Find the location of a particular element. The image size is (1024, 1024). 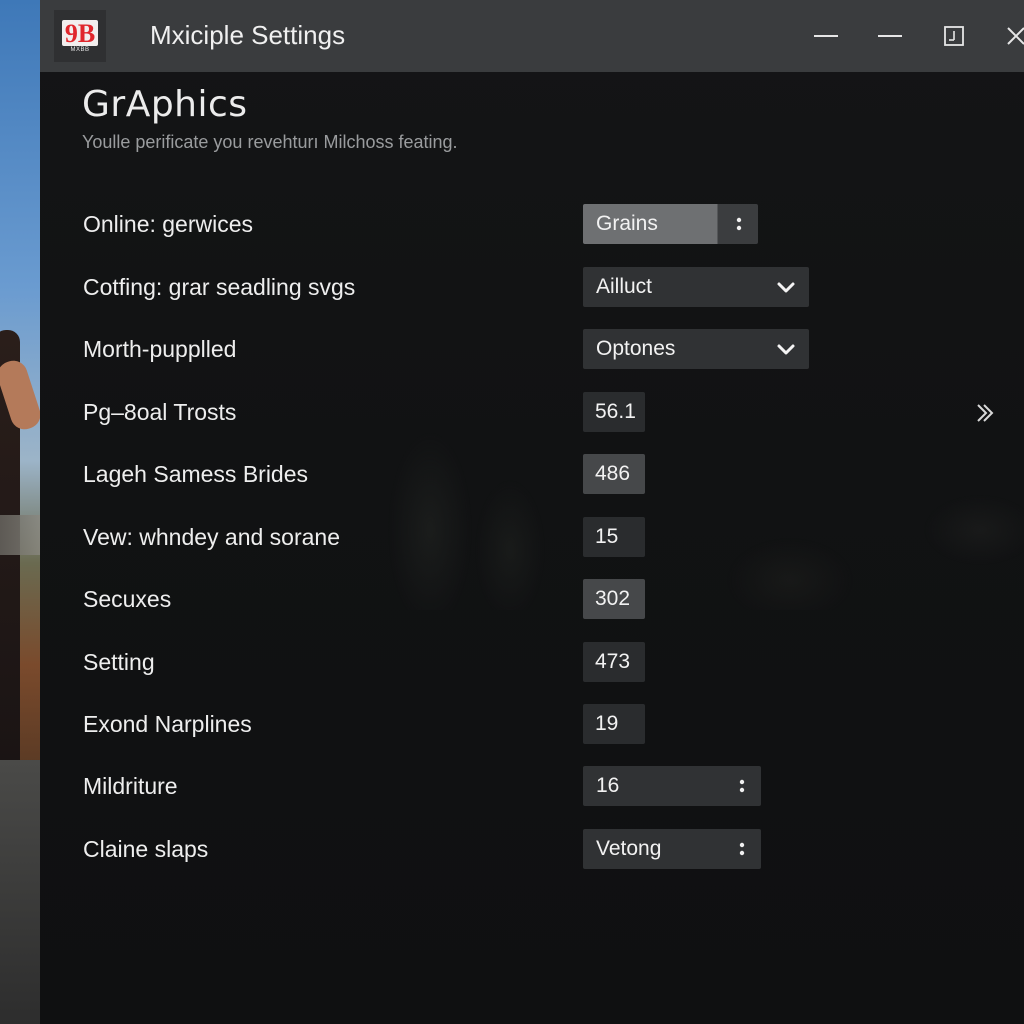

minimize-icon is located at coordinates (826, 36).